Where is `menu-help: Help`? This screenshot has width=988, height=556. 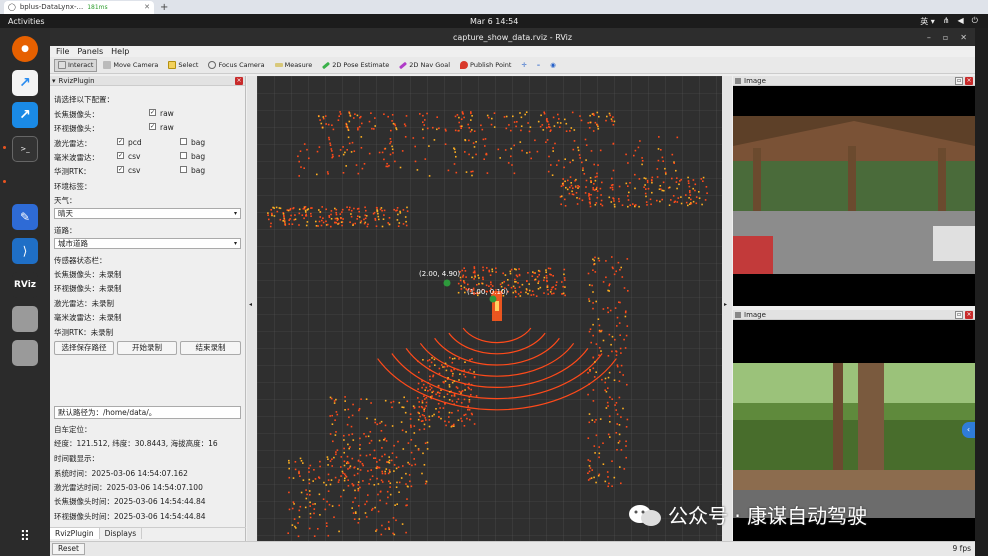 menu-help: Help is located at coordinates (120, 51).